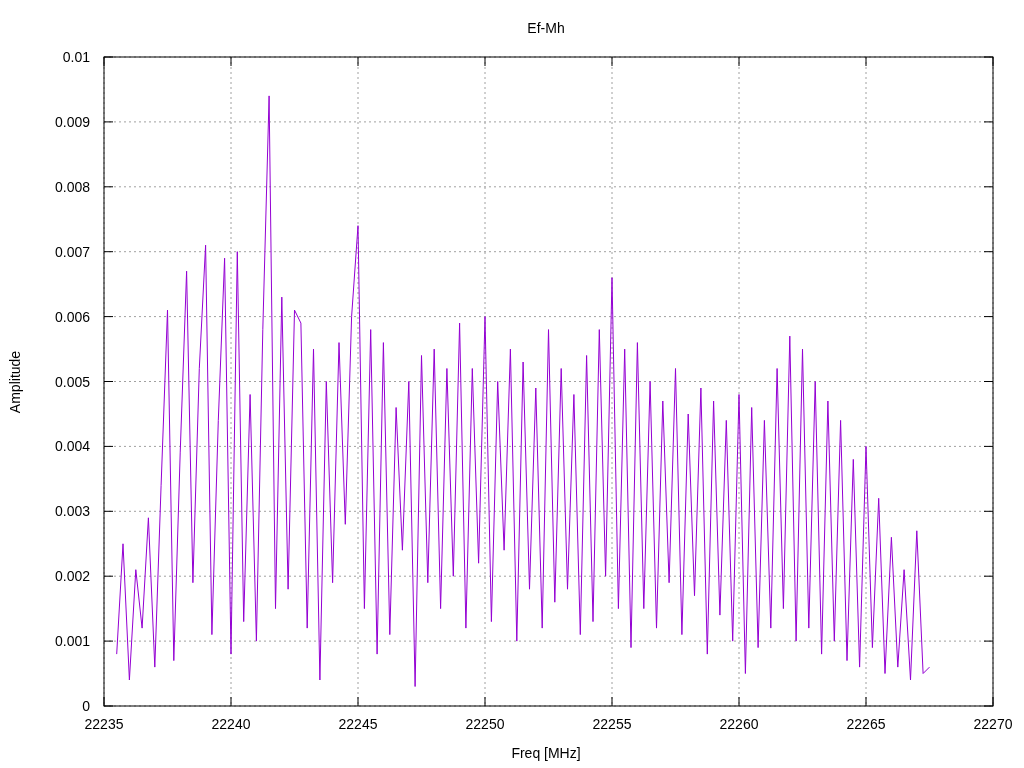  What do you see at coordinates (72, 251) in the screenshot?
I see `axis-tick-label: 0.007` at bounding box center [72, 251].